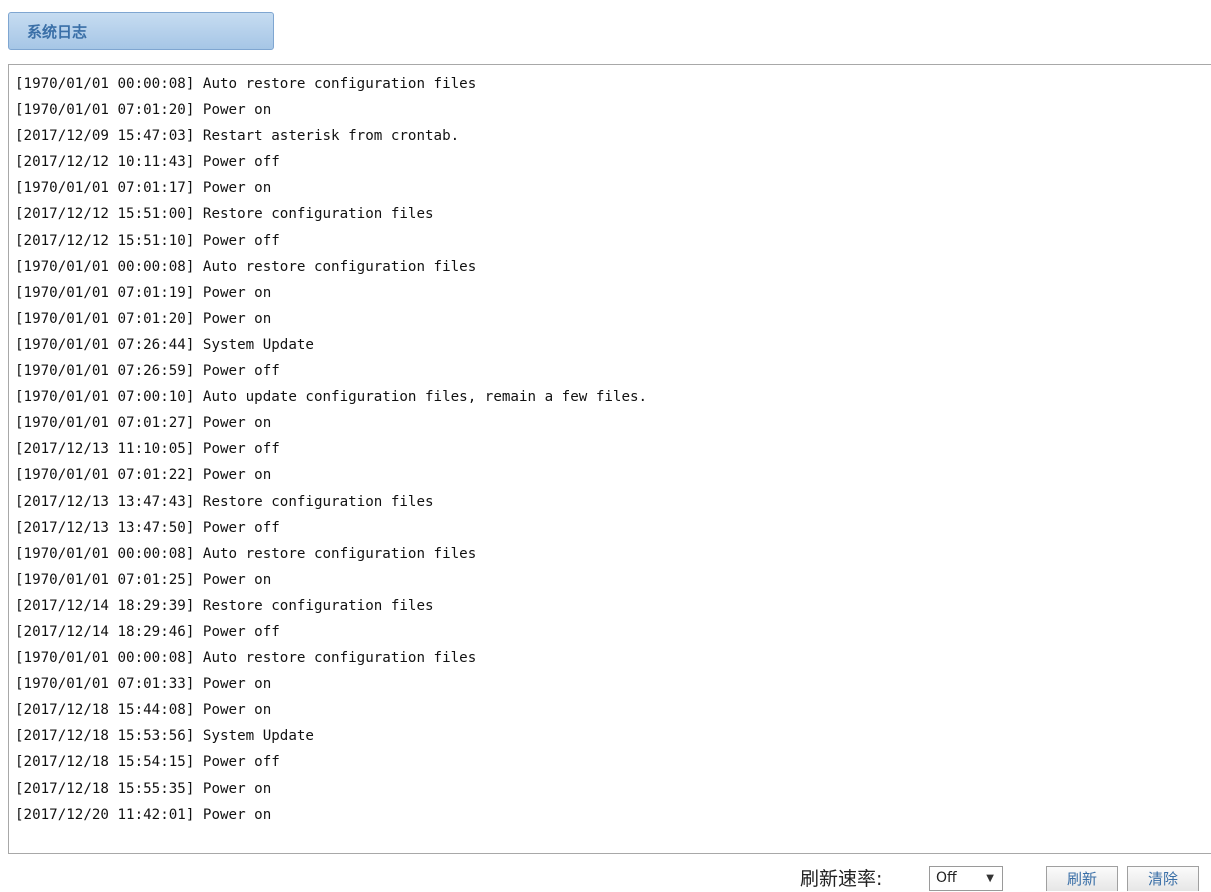  Describe the element at coordinates (141, 31) in the screenshot. I see `tab-system-log: 系统日志` at that location.